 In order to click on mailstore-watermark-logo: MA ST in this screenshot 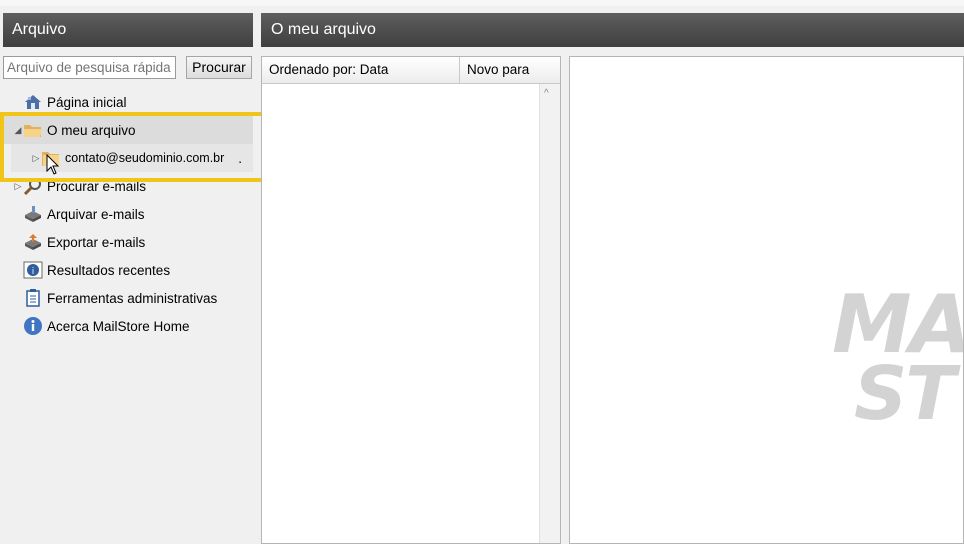, I will do `click(897, 361)`.